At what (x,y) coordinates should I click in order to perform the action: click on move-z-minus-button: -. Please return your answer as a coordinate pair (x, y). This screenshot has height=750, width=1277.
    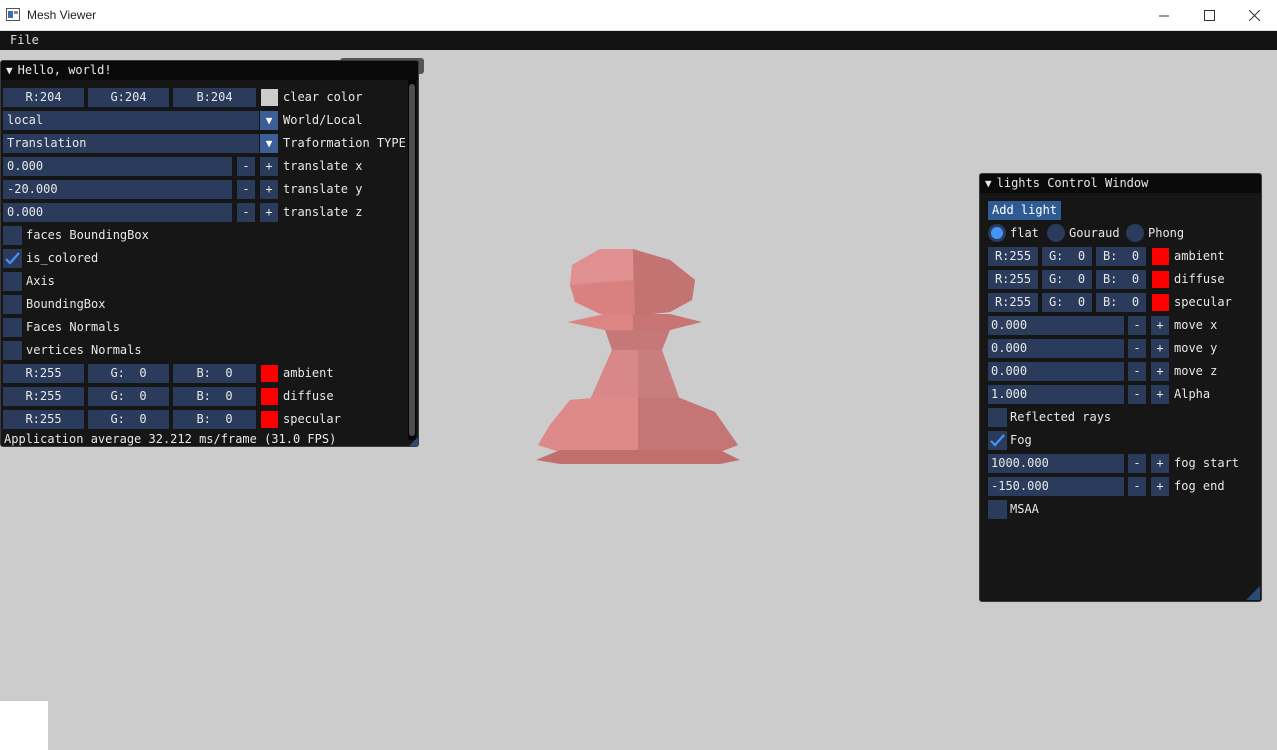
    Looking at the image, I should click on (1137, 371).